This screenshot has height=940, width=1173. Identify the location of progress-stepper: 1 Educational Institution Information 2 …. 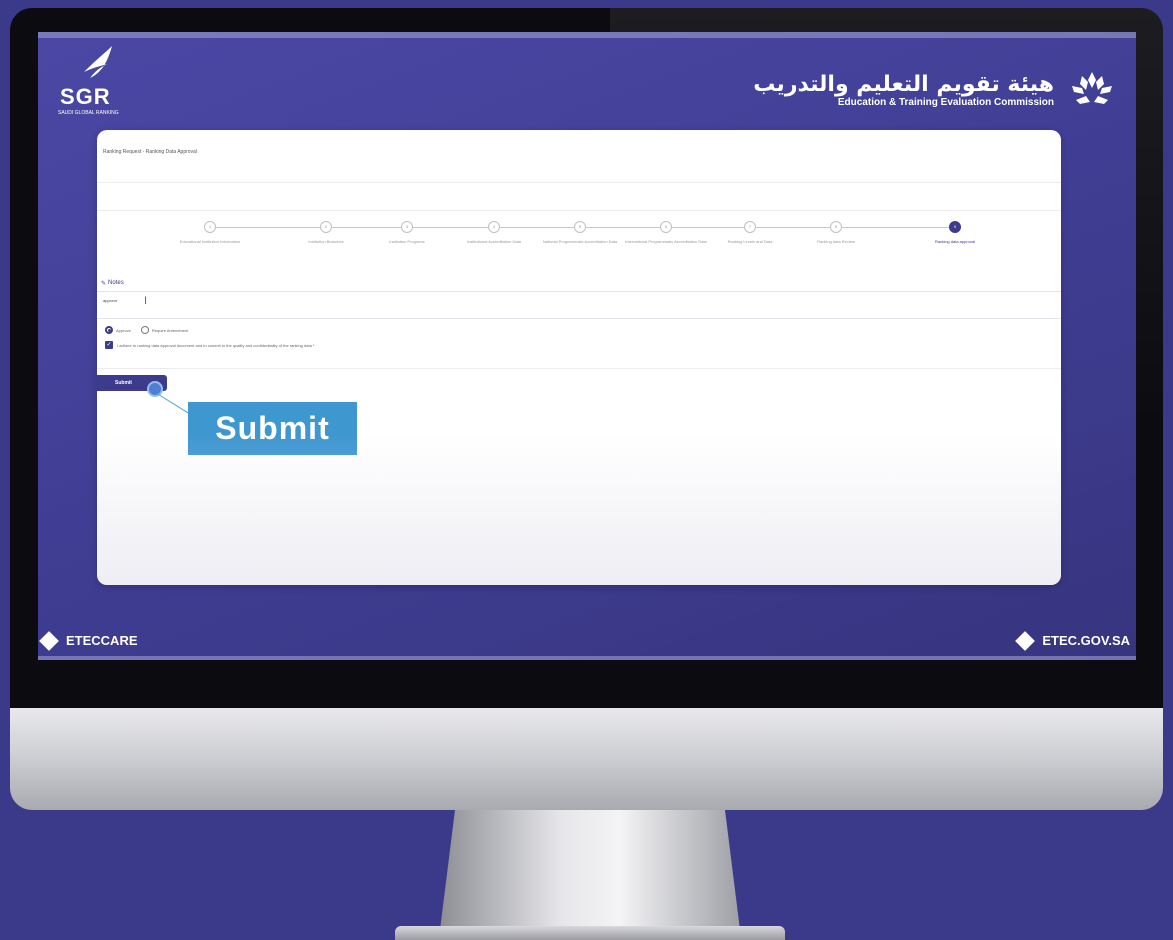
(589, 241).